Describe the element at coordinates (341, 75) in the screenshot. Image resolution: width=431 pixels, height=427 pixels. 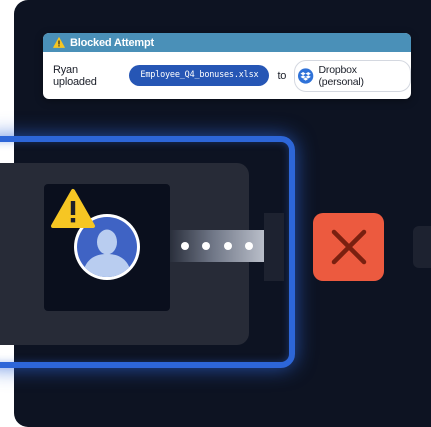
I see `destination-label: Dropbox (personal)` at that location.